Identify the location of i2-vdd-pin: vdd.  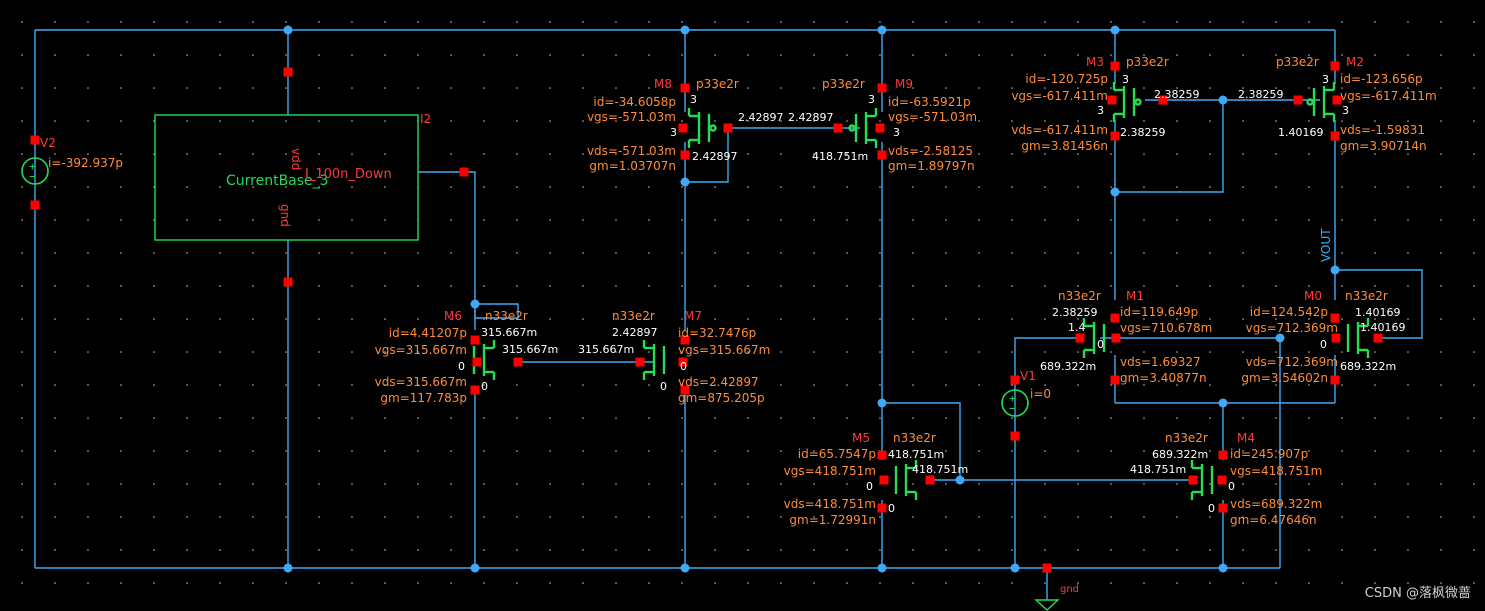
(296, 159).